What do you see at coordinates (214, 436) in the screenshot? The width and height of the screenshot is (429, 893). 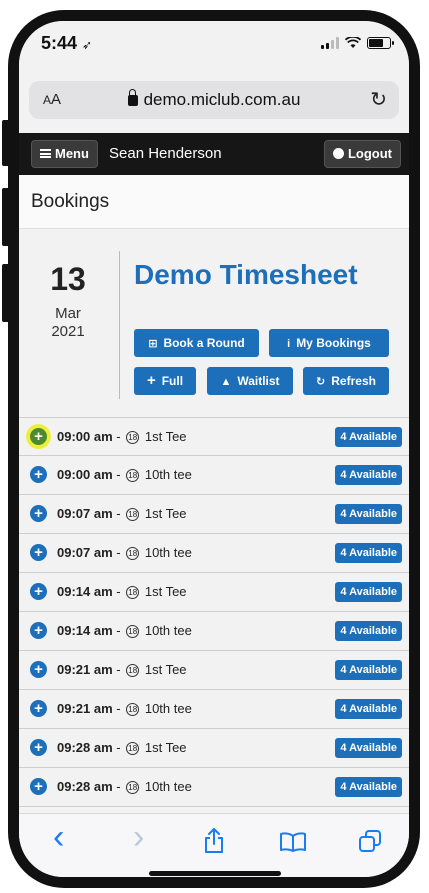 I see `tee-row: + 09:00 am - 18 1st Tee 4 Available` at bounding box center [214, 436].